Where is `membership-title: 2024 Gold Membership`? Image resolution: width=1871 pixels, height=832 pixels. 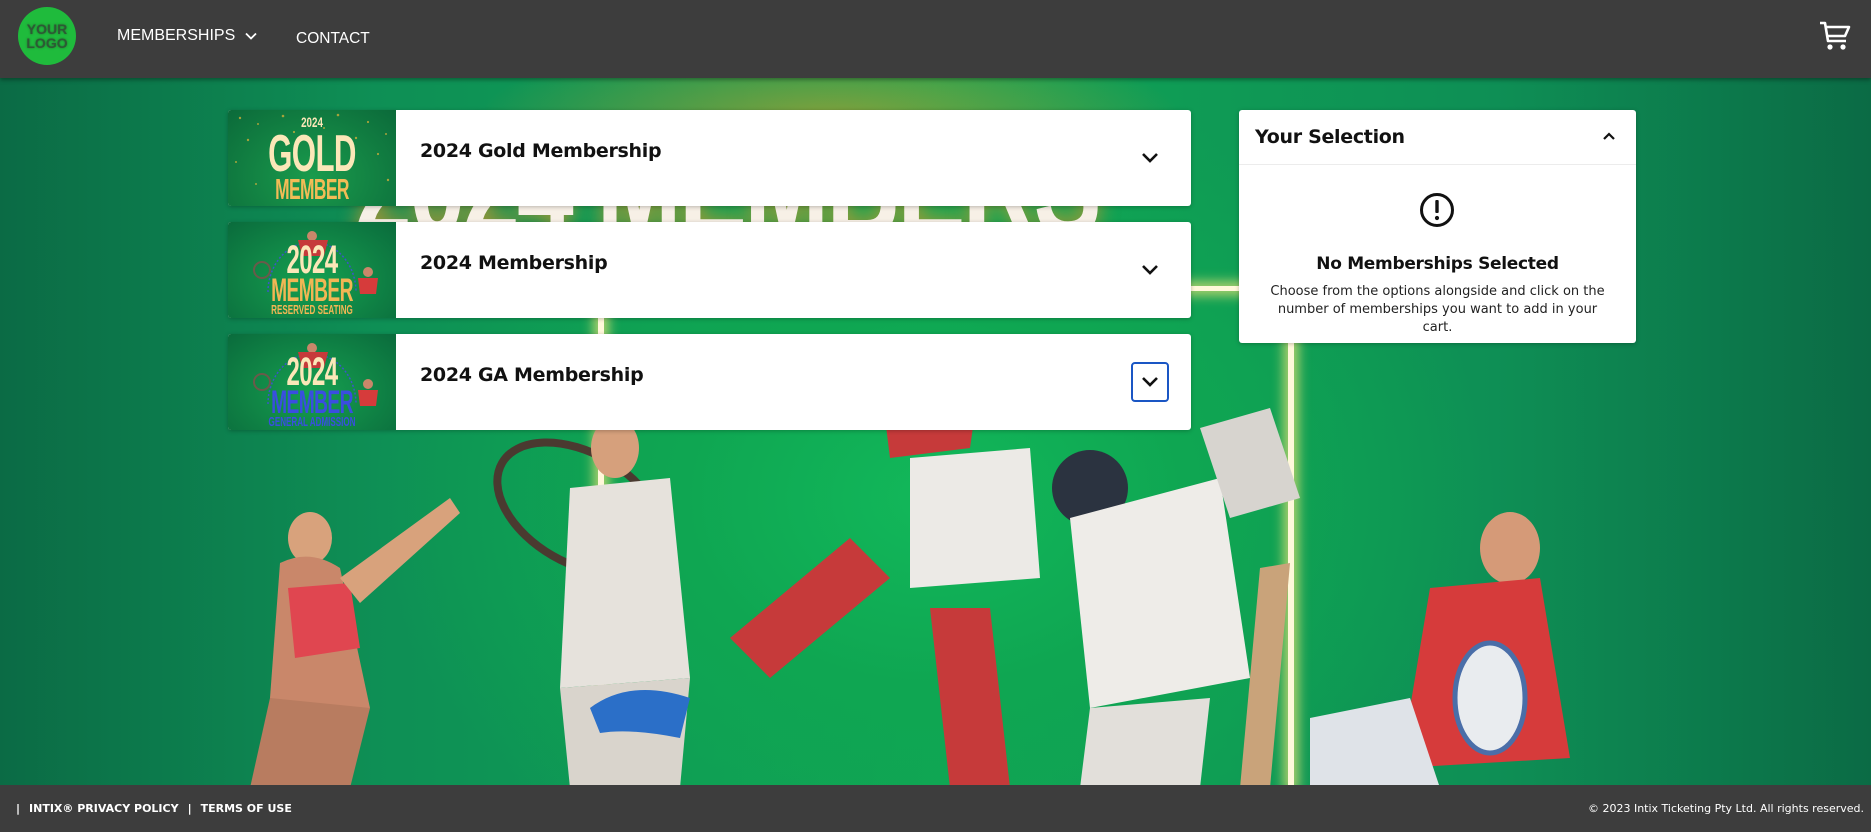 membership-title: 2024 Gold Membership is located at coordinates (541, 151).